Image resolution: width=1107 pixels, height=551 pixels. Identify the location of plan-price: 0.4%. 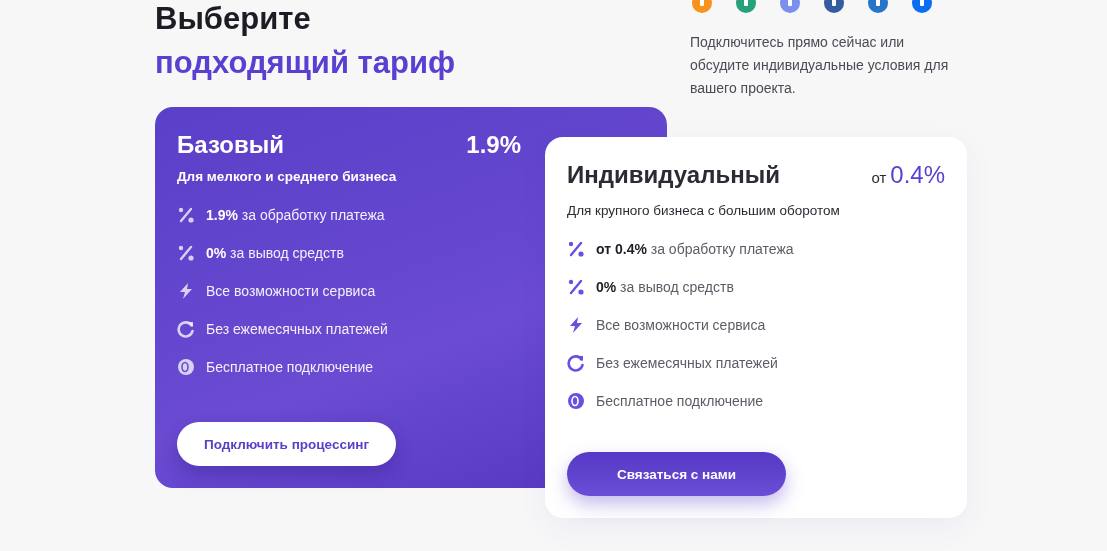
(917, 175).